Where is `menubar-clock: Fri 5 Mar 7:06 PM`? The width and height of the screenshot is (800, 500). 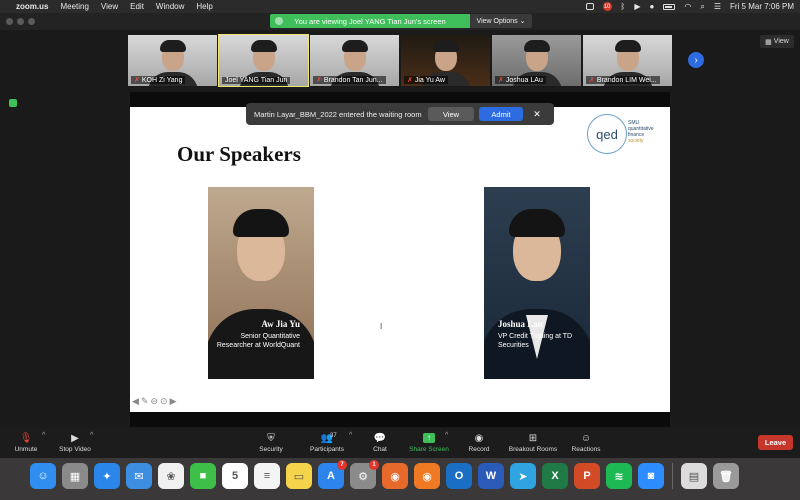
menubar-clock: Fri 5 Mar 7:06 PM is located at coordinates (762, 6).